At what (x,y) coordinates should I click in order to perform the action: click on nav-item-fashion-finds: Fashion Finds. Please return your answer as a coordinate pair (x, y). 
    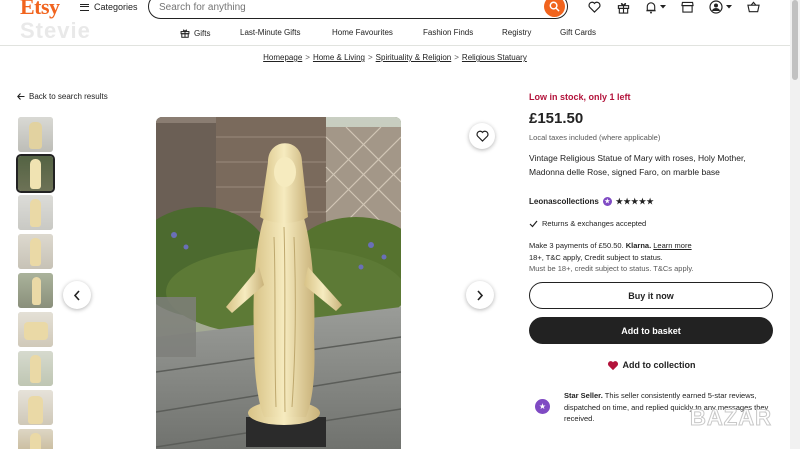
    Looking at the image, I should click on (448, 32).